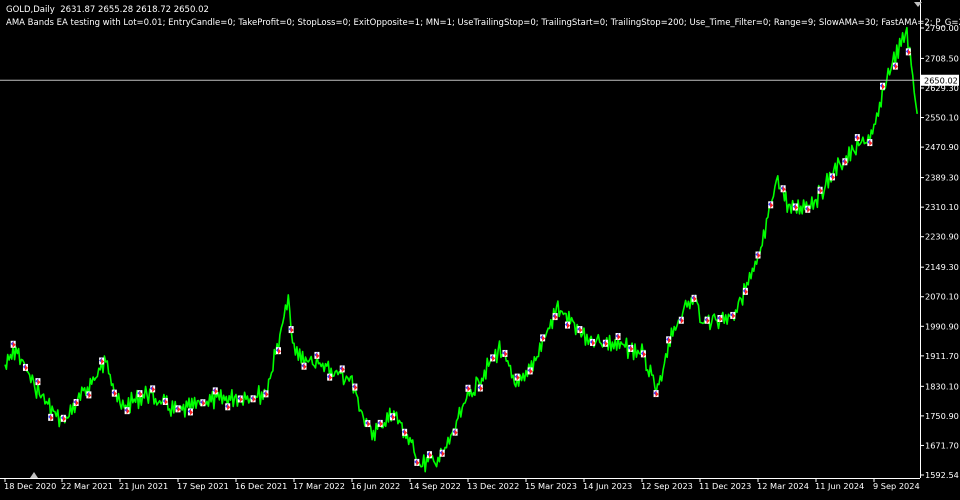 Image resolution: width=960 pixels, height=500 pixels. I want to click on price-tick-label: 2230.90, so click(942, 237).